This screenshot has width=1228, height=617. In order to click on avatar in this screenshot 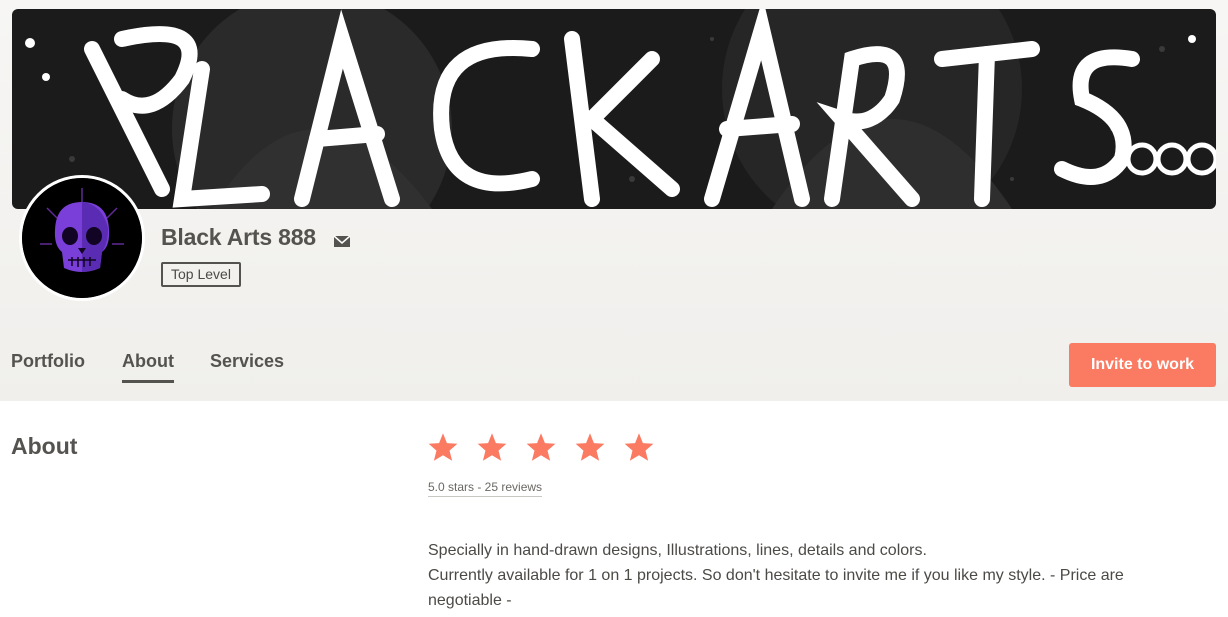, I will do `click(82, 238)`.